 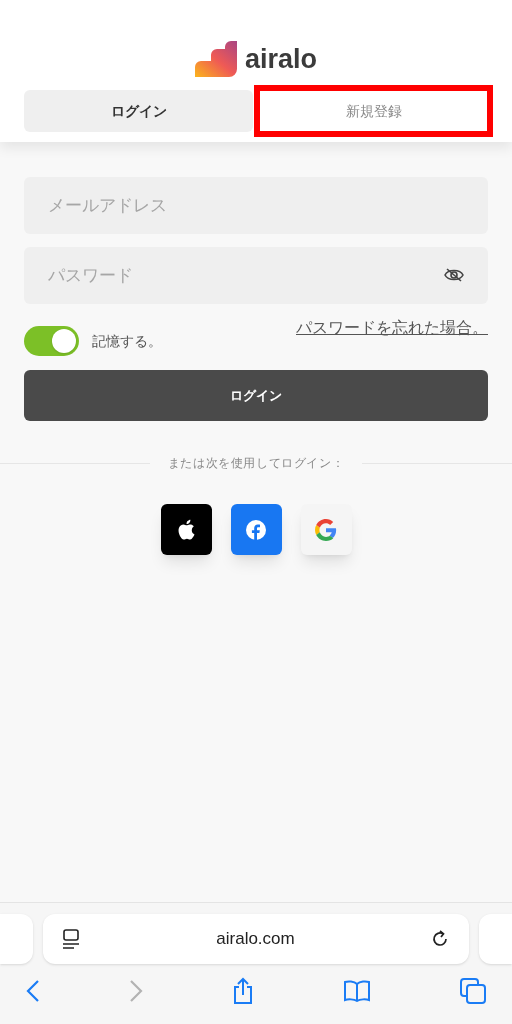 I want to click on google-icon, so click(x=326, y=529).